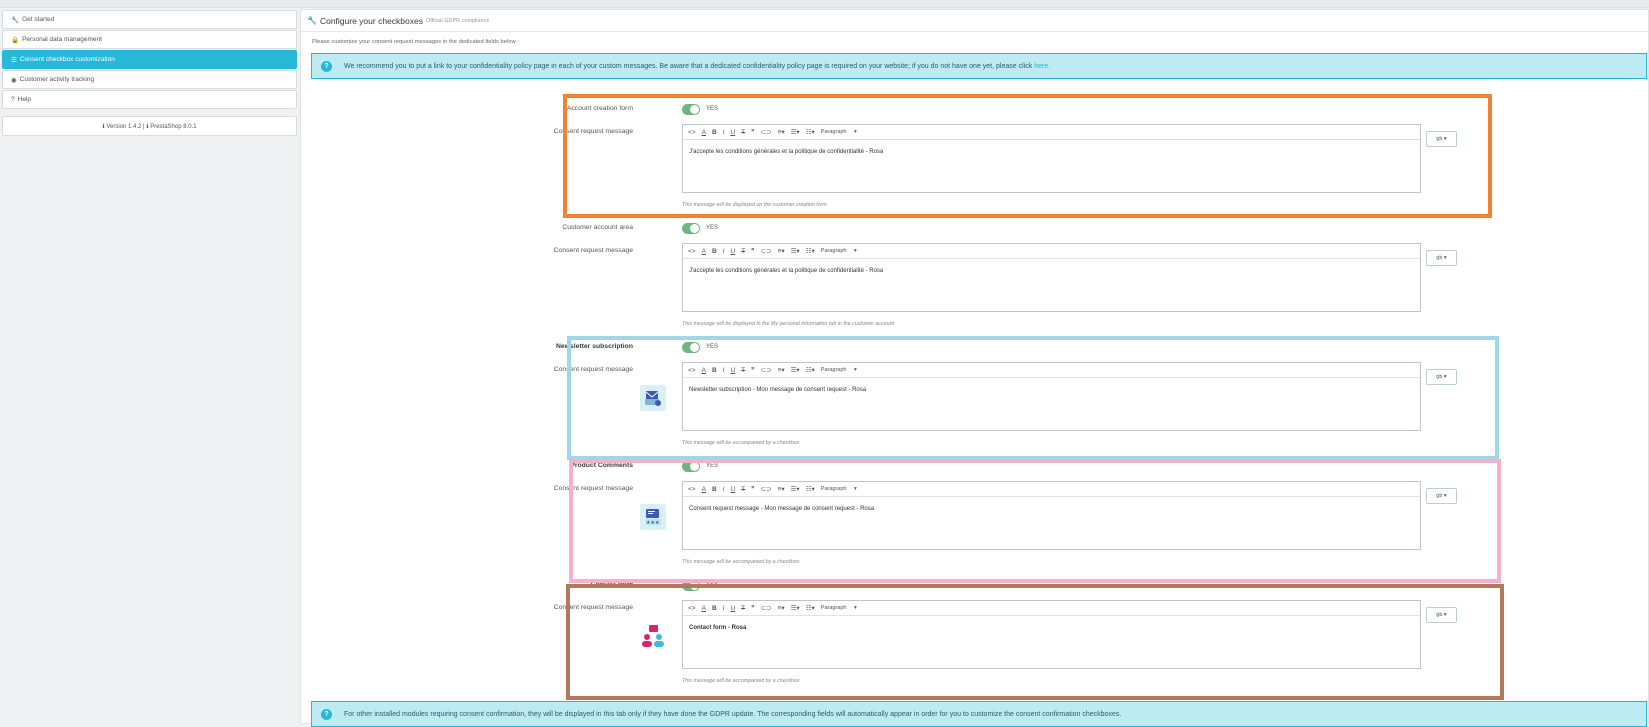 This screenshot has width=1649, height=727. I want to click on toggle-yes-label: YES, so click(712, 585).